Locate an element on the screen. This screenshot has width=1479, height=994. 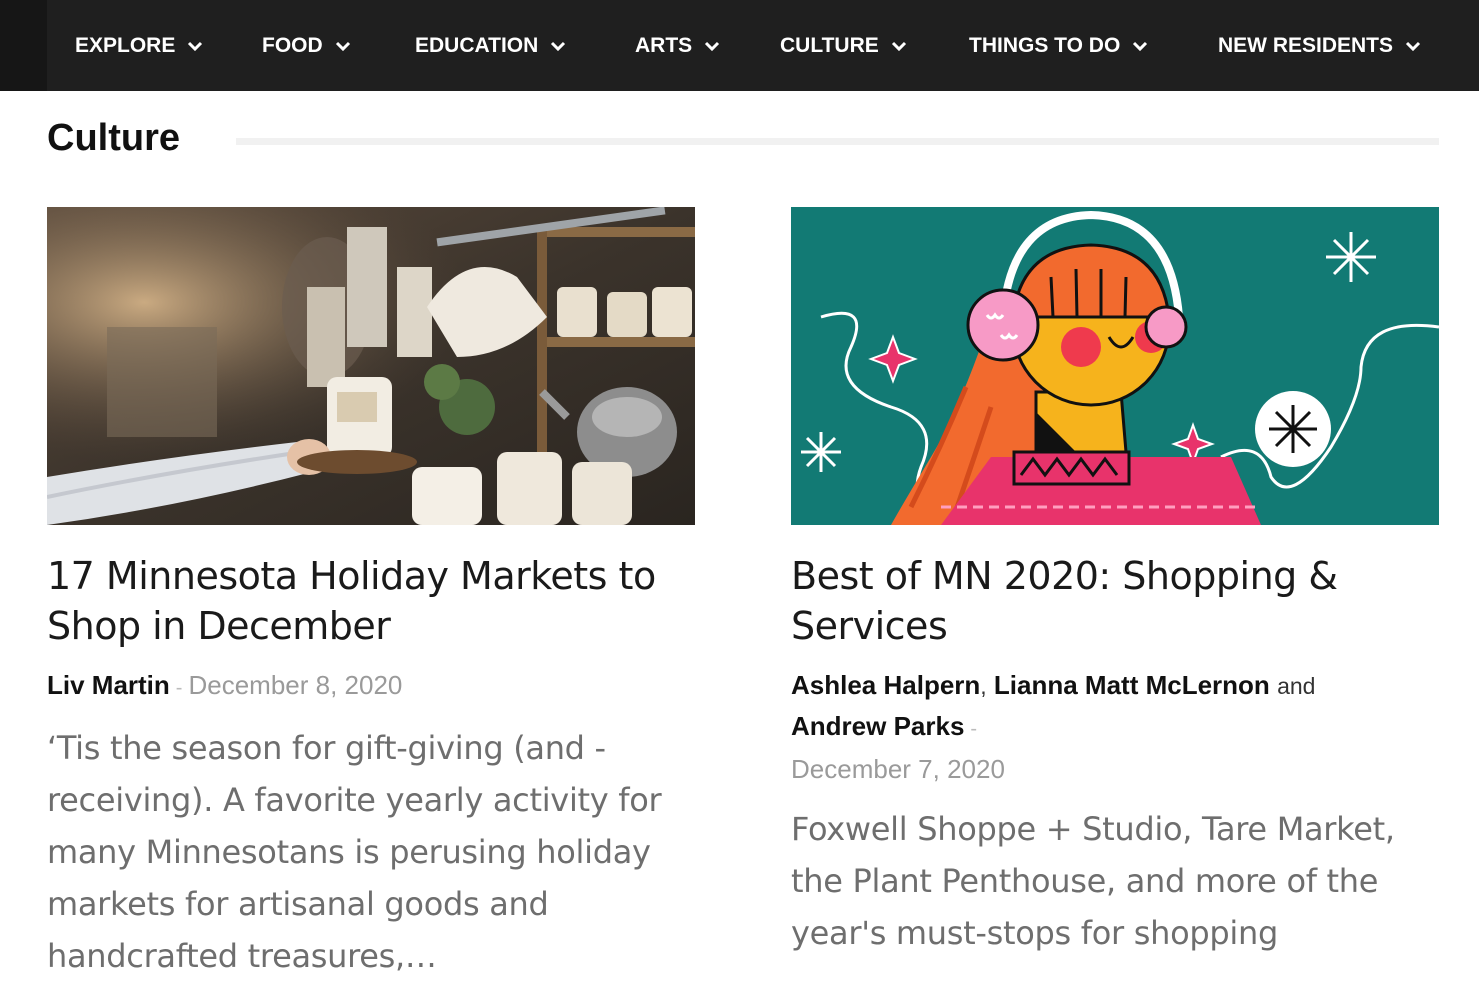
nav-item-culture: CULTURE is located at coordinates (843, 45).